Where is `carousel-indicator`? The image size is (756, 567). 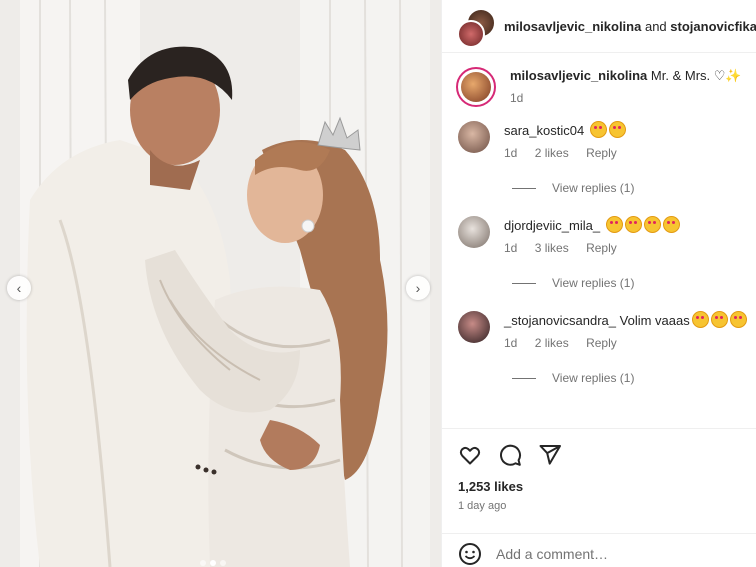 carousel-indicator is located at coordinates (213, 563).